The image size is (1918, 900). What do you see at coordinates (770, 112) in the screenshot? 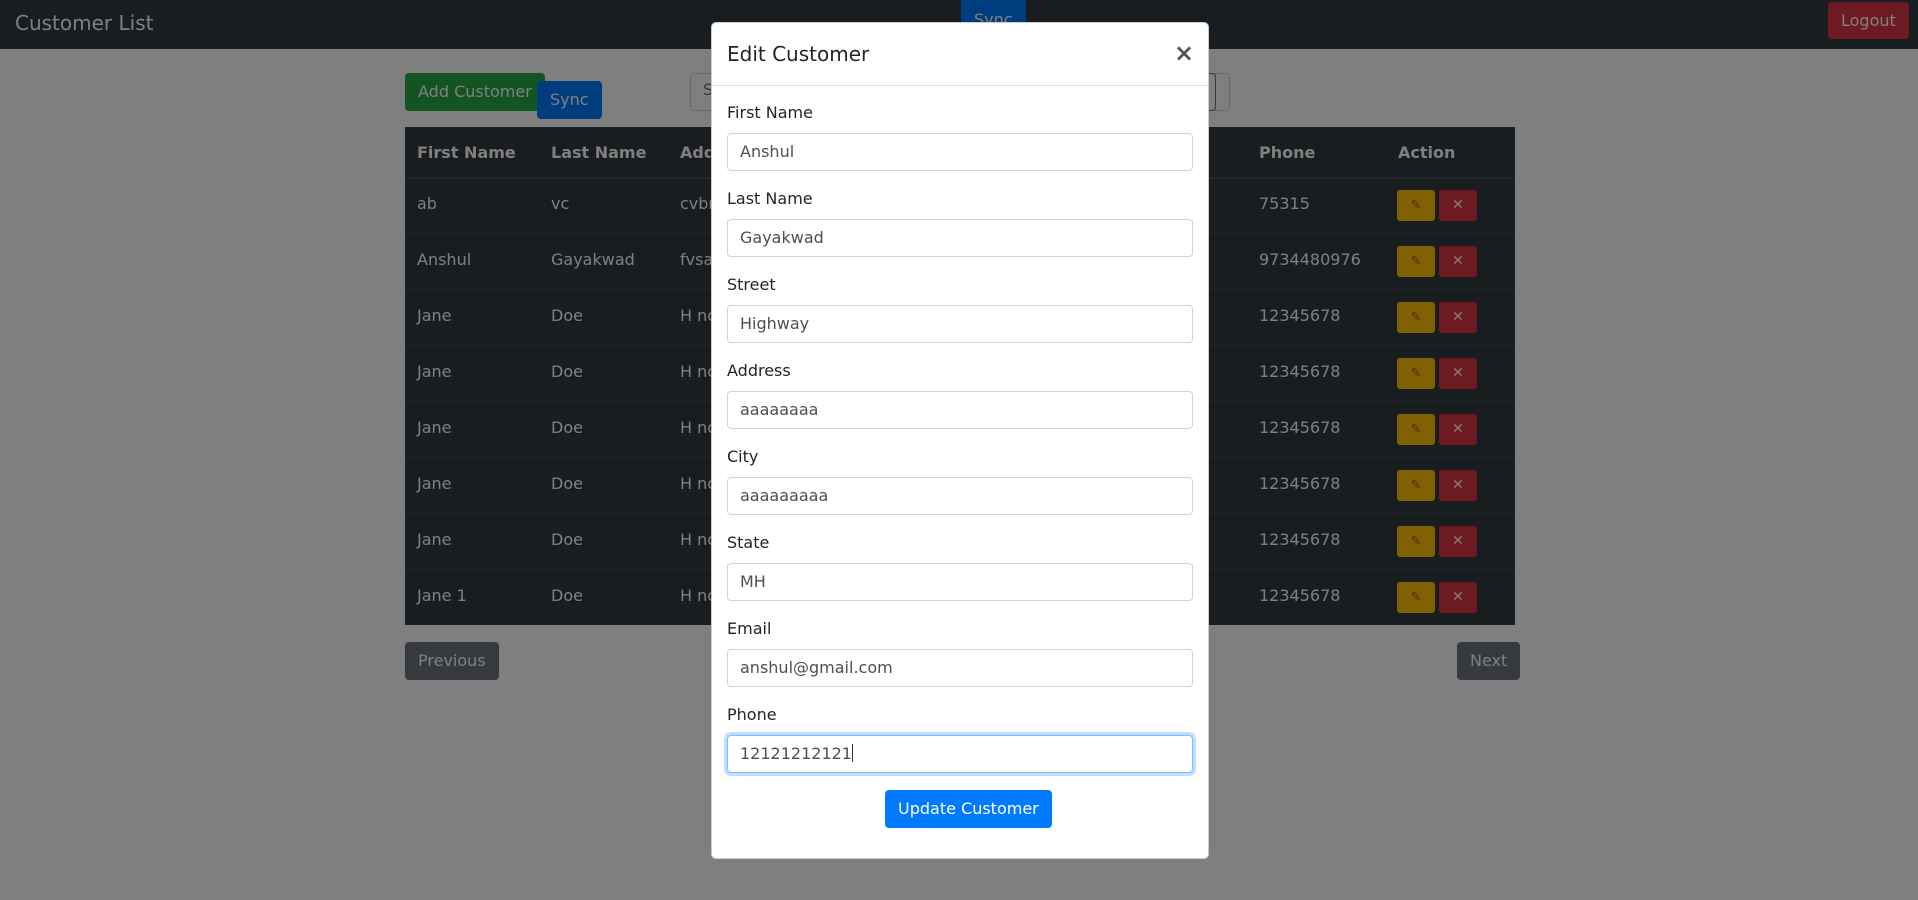
I see `first-name-label: First Name` at bounding box center [770, 112].